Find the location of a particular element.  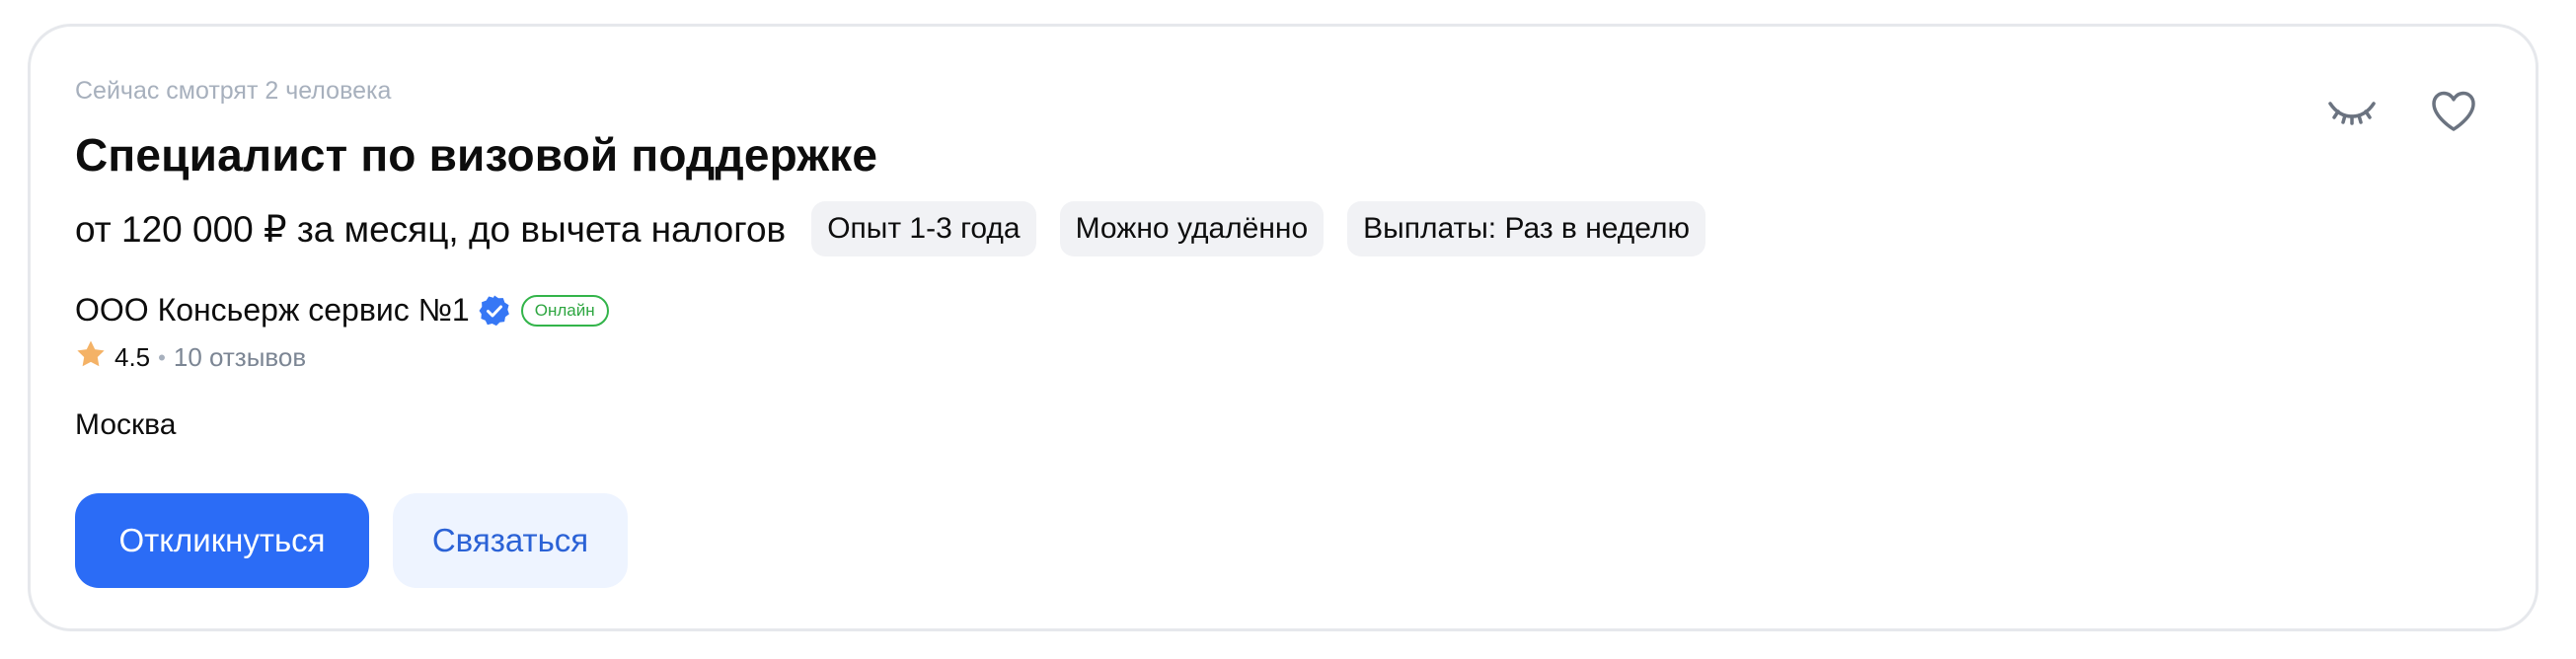

favorite-button is located at coordinates (2453, 113).